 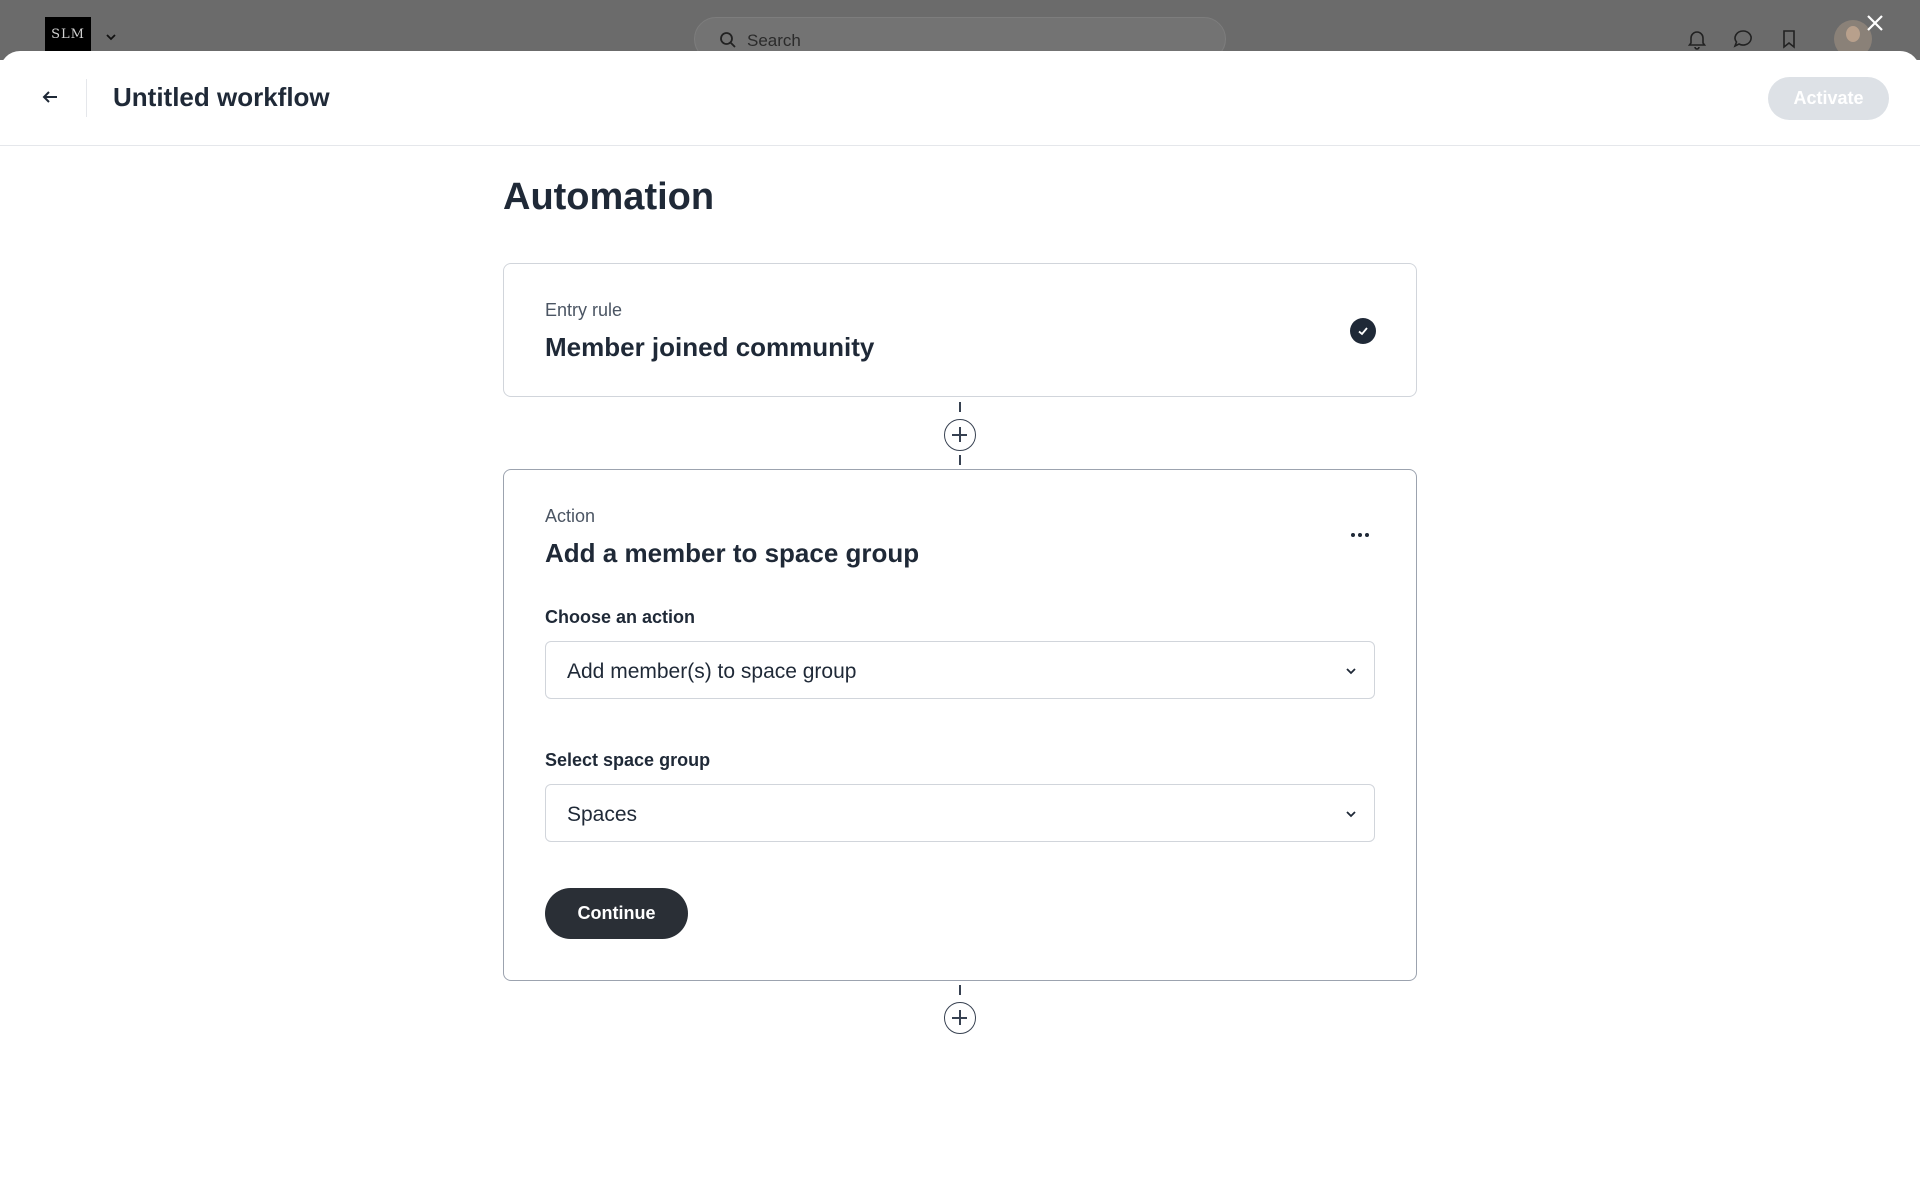 I want to click on space-group-select: Spaces, so click(x=960, y=813).